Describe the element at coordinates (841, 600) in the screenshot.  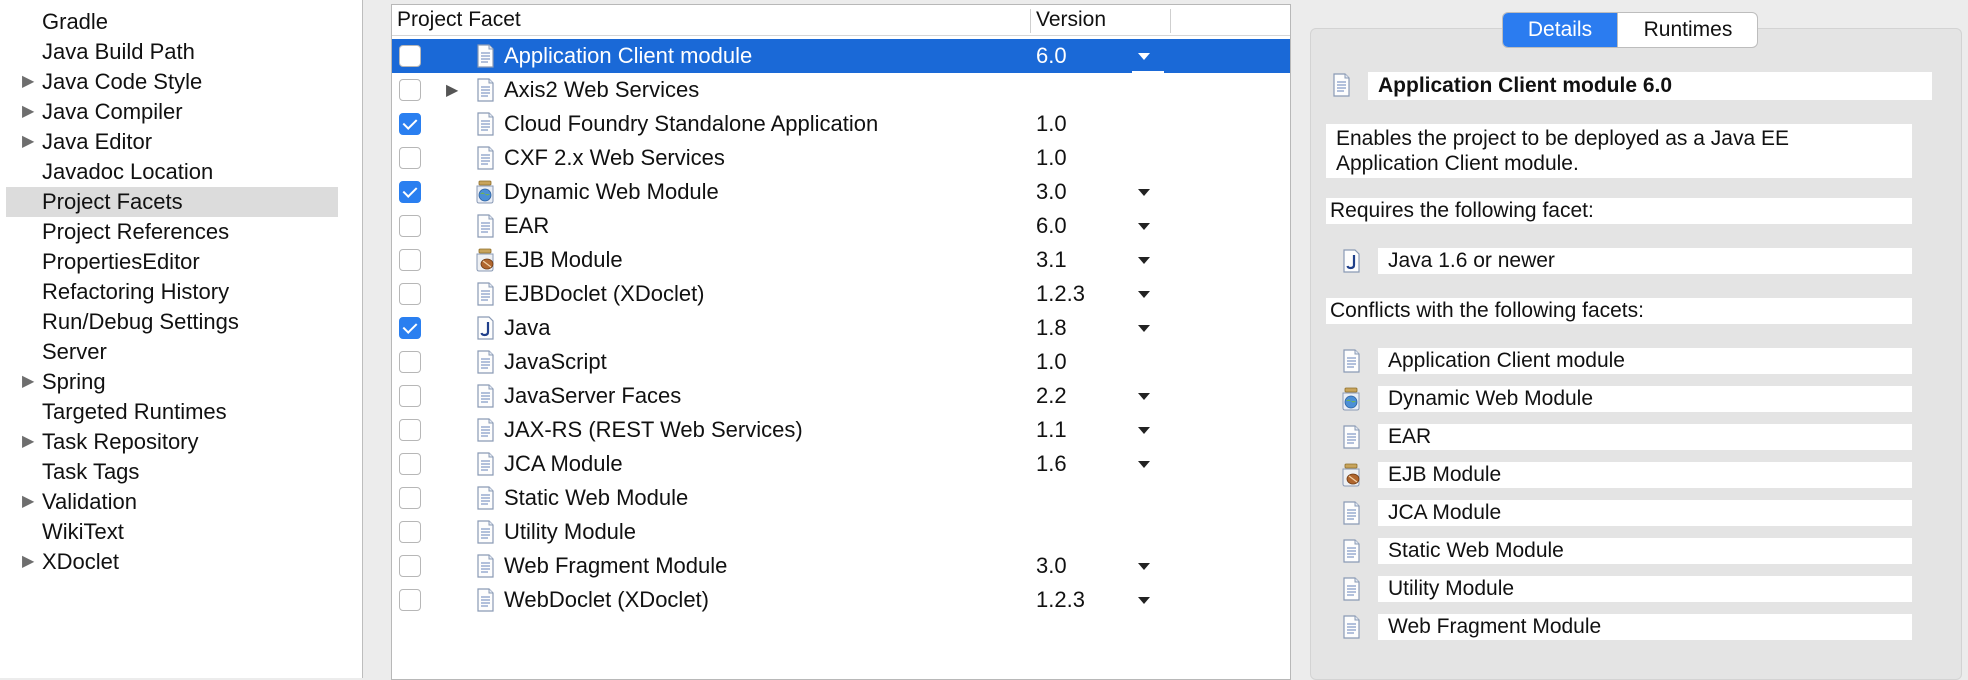
I see `facet-row-webdoclet-xdoclet: WebDoclet (XDoclet) 1.2.3` at that location.